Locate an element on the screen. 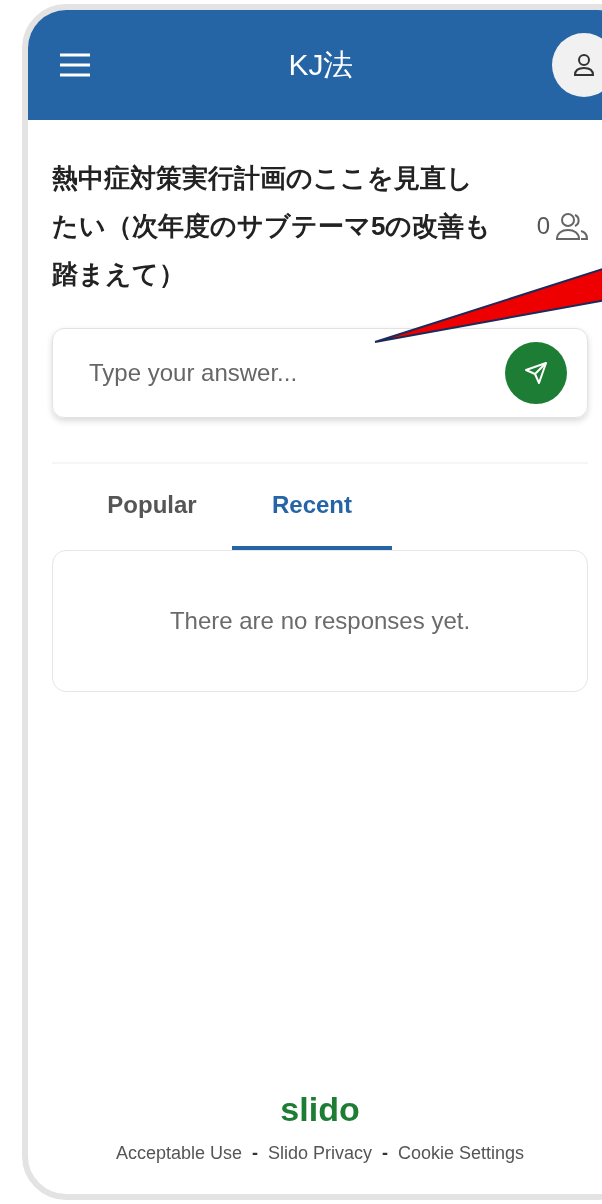  tab: Popular is located at coordinates (152, 507).